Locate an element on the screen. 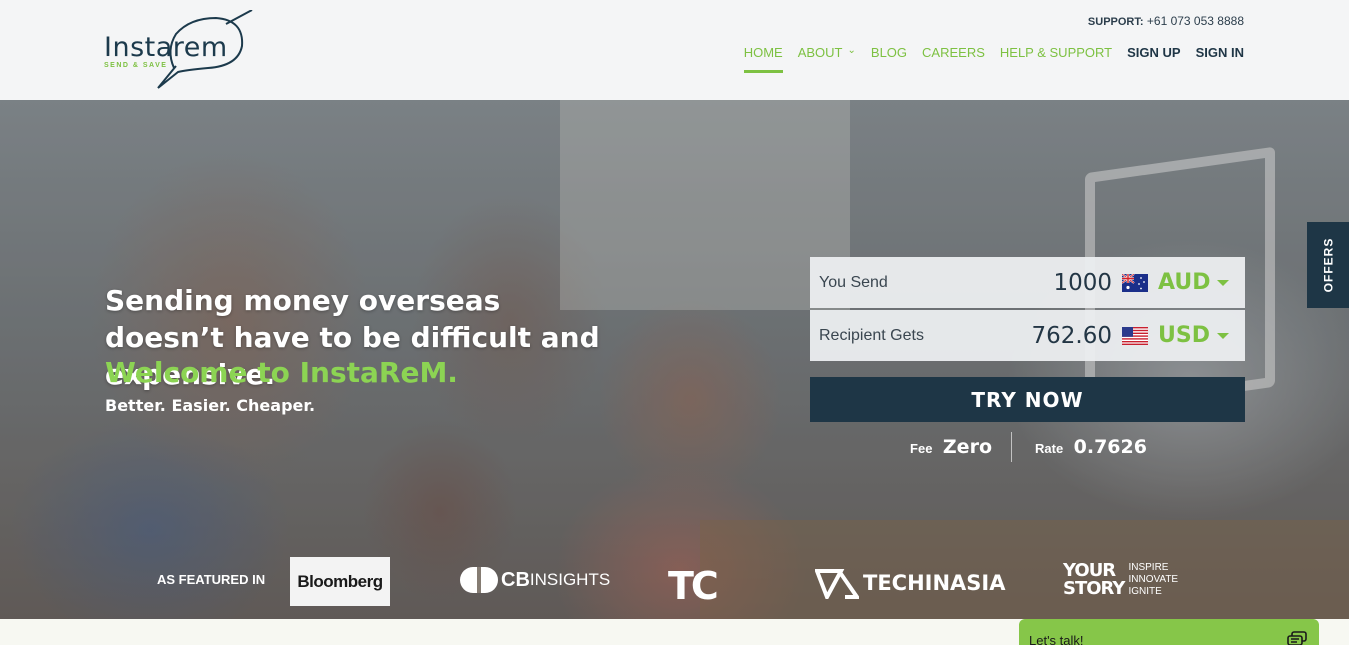 The width and height of the screenshot is (1349, 645). support-label: SUPPORT: is located at coordinates (1115, 22).